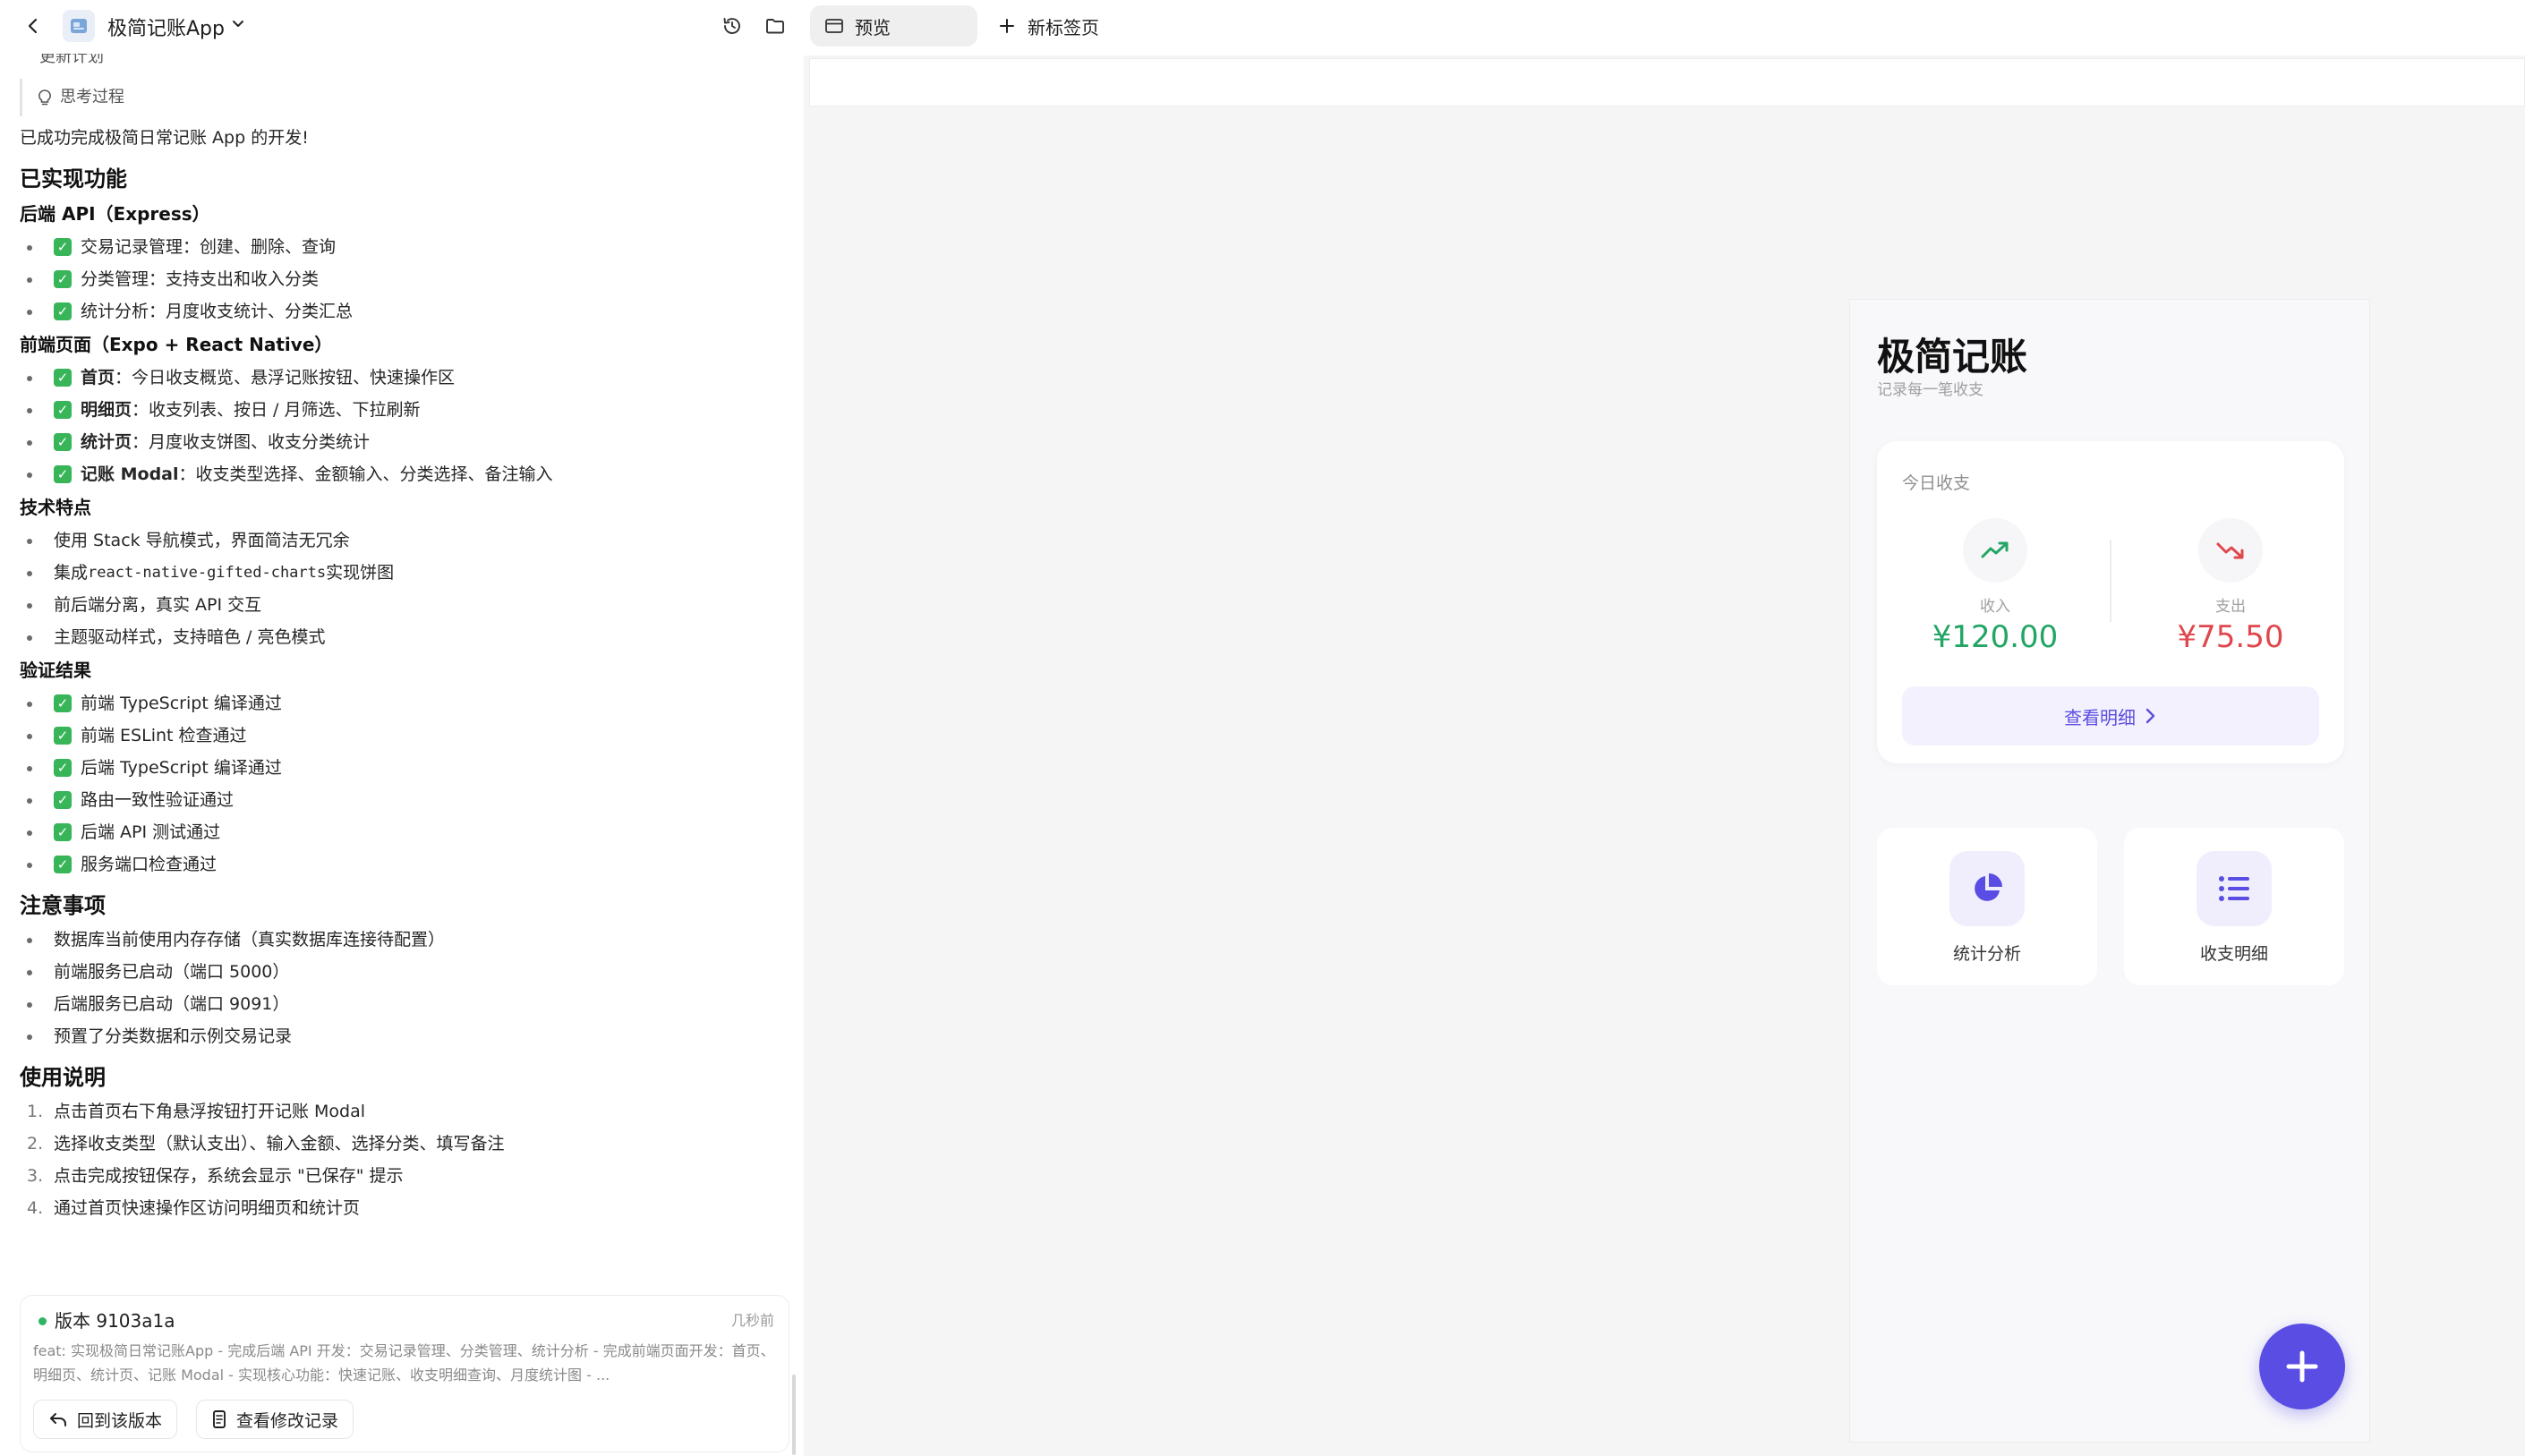 This screenshot has height=1456, width=2525. What do you see at coordinates (405, 768) in the screenshot?
I see `list-item: ✓ 后端 TypeScript 编译通过` at bounding box center [405, 768].